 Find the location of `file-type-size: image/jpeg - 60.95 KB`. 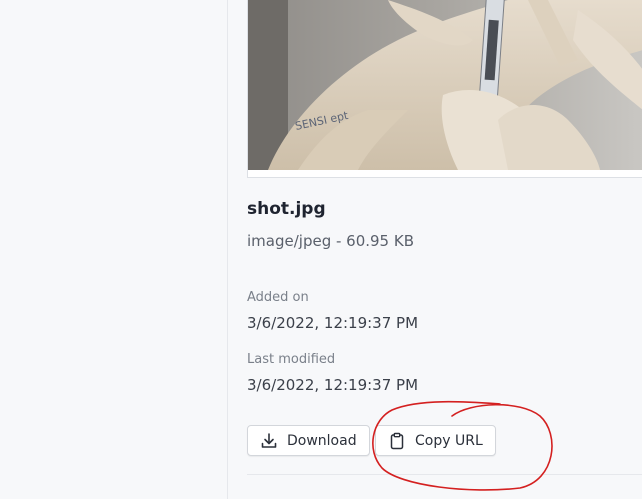

file-type-size: image/jpeg - 60.95 KB is located at coordinates (330, 241).